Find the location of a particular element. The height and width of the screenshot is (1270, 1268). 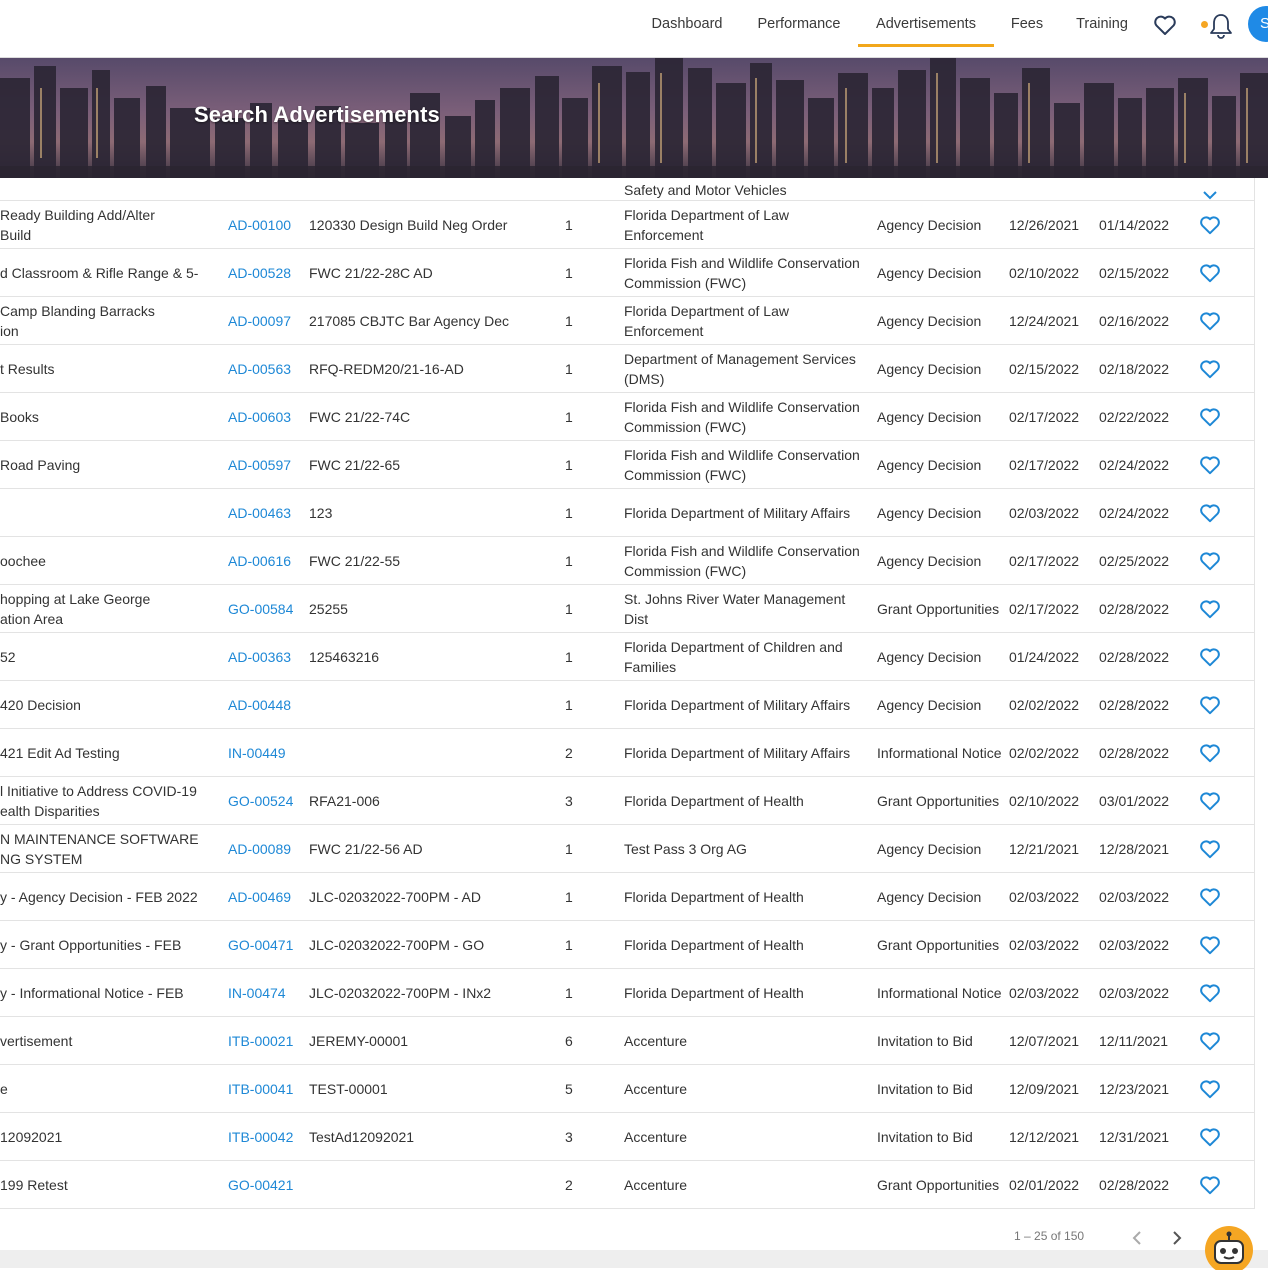

ad-number-link: GO-00471 is located at coordinates (268, 944).